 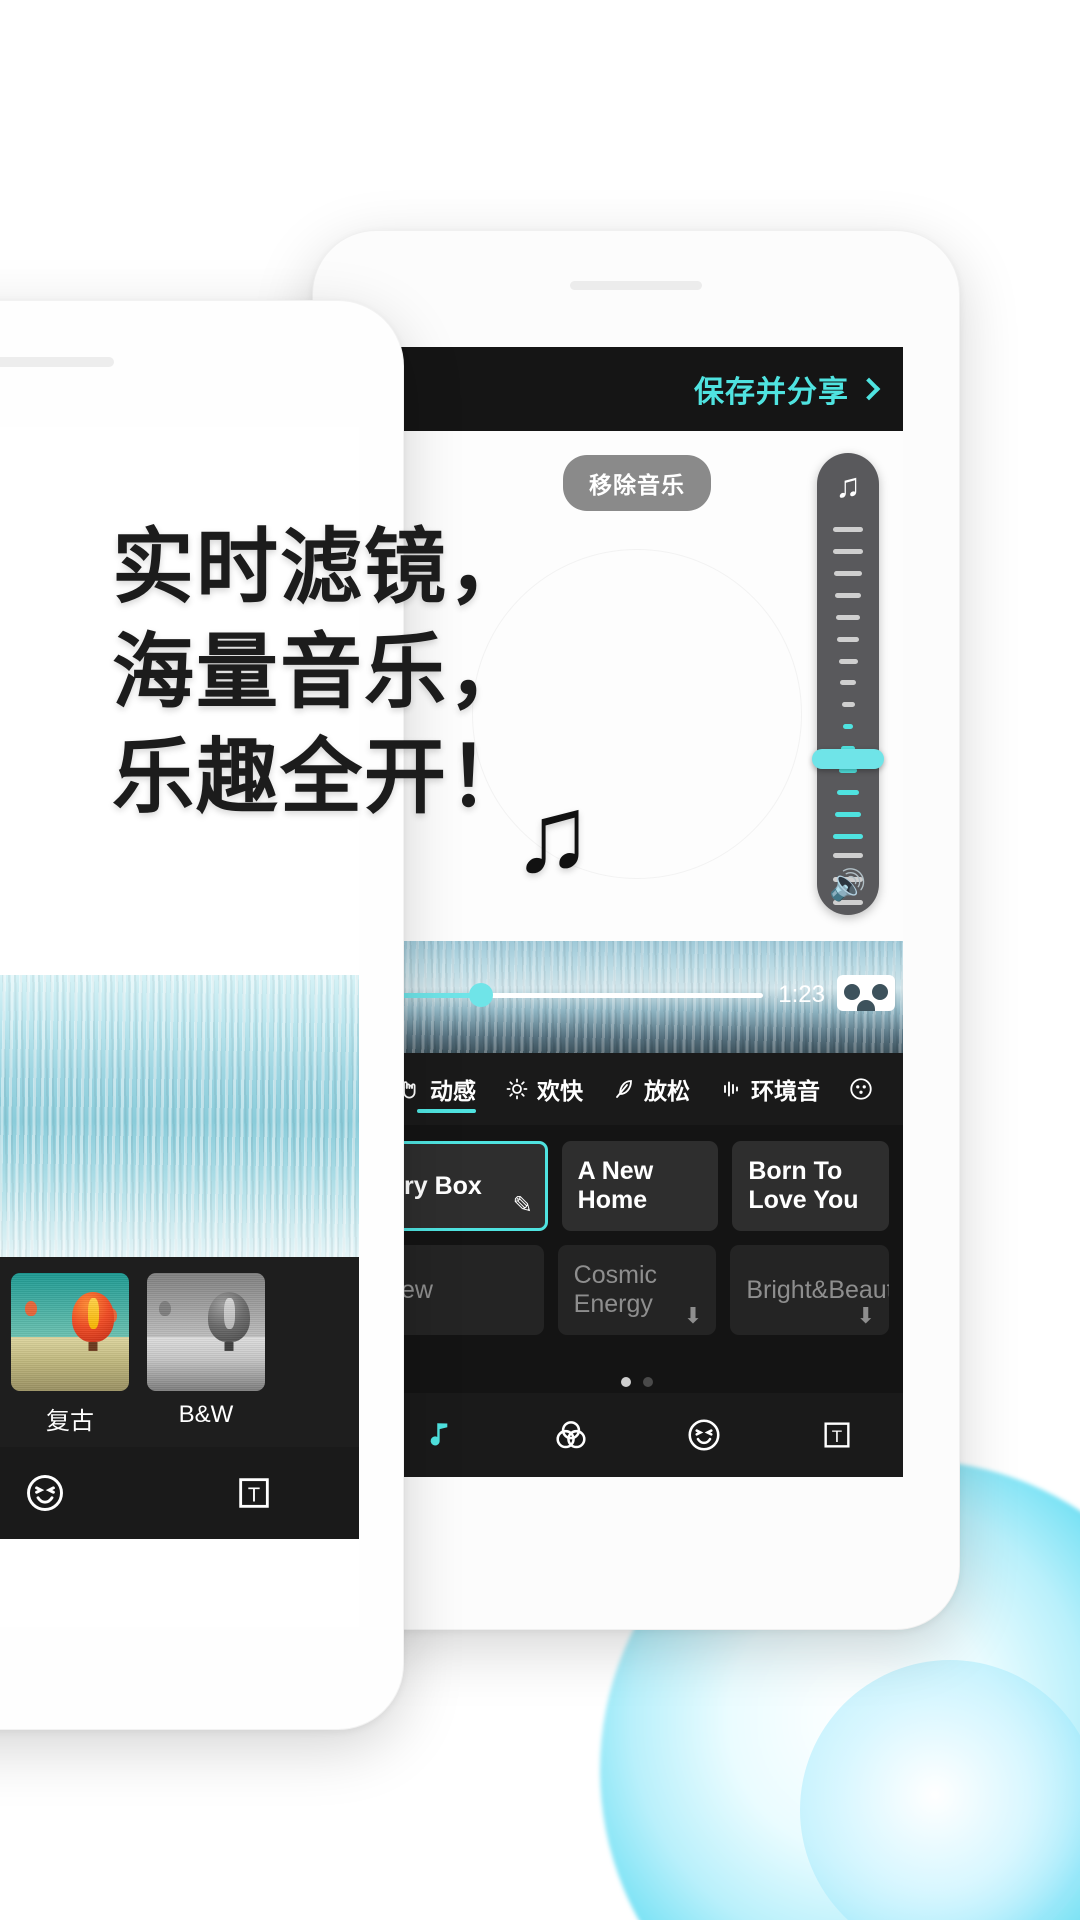 What do you see at coordinates (637, 1382) in the screenshot?
I see `pagination-dots` at bounding box center [637, 1382].